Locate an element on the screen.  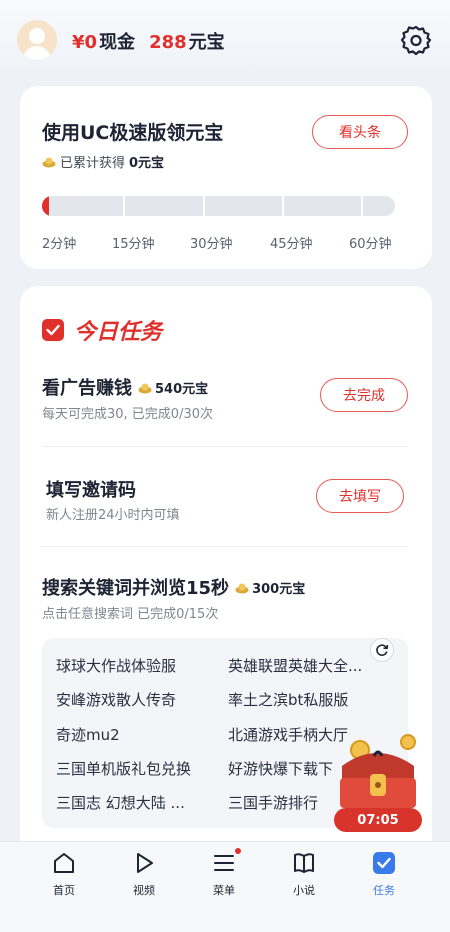
avatar-body is located at coordinates (37, 53).